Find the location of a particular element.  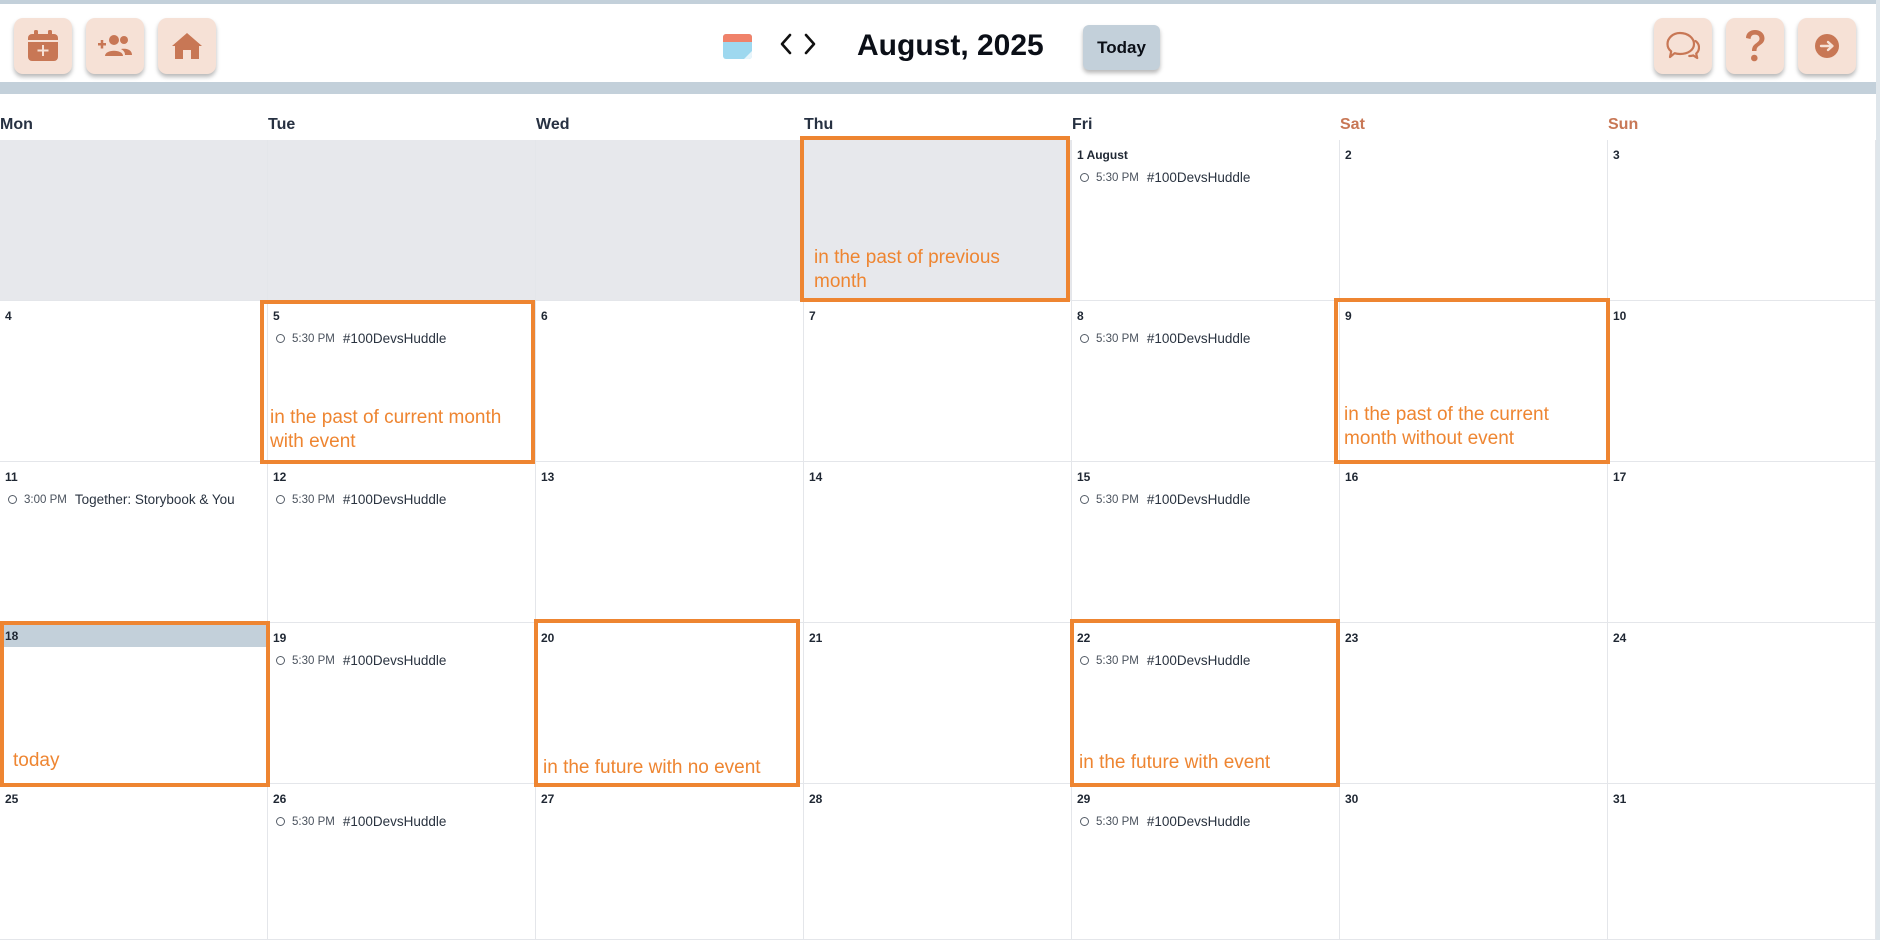

day-number: 12 is located at coordinates (280, 477).